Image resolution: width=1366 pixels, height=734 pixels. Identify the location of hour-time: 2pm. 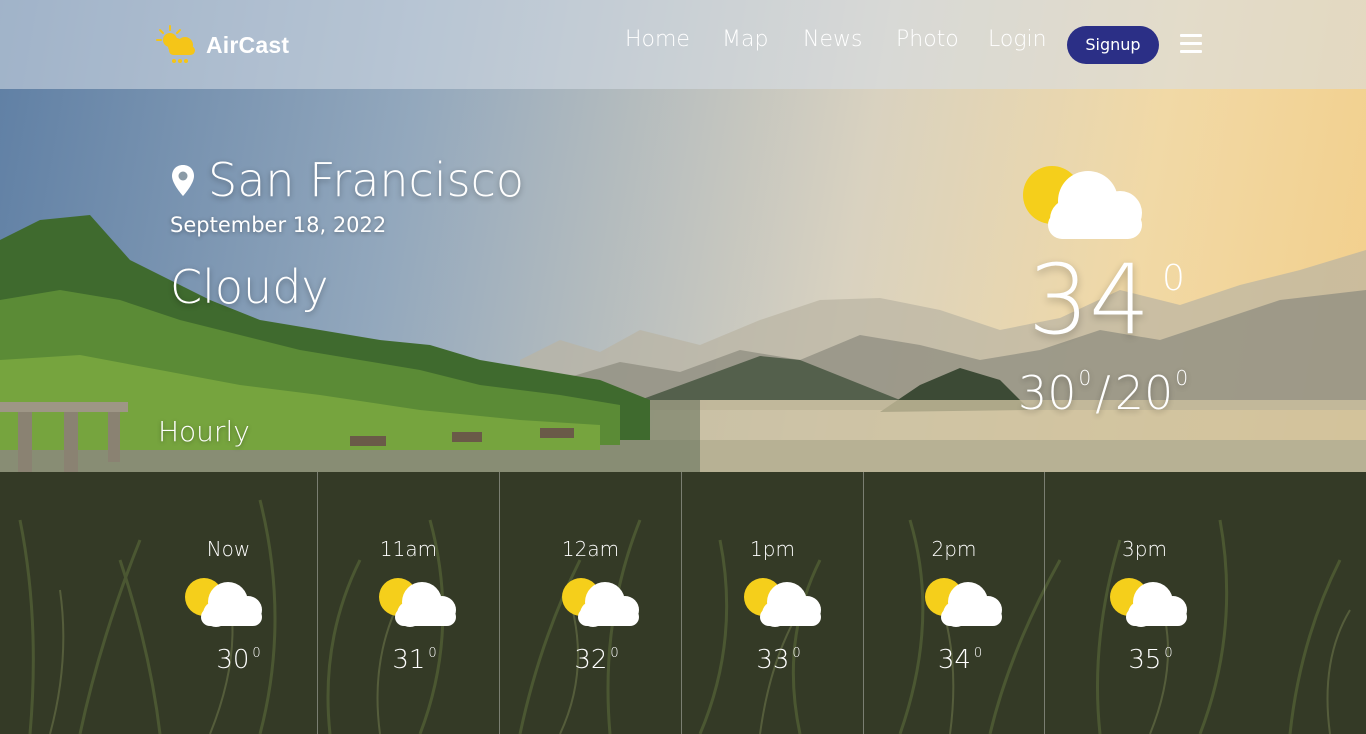
(954, 549).